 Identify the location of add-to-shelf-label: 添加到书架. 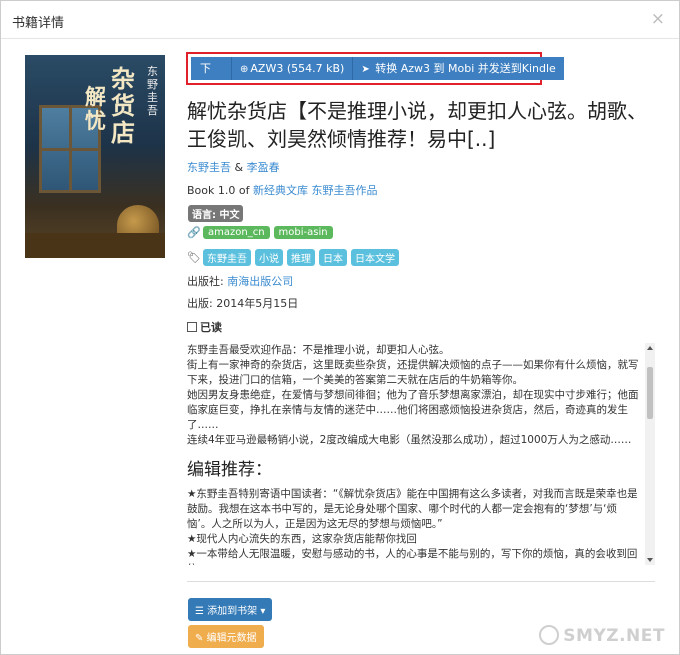
(232, 611).